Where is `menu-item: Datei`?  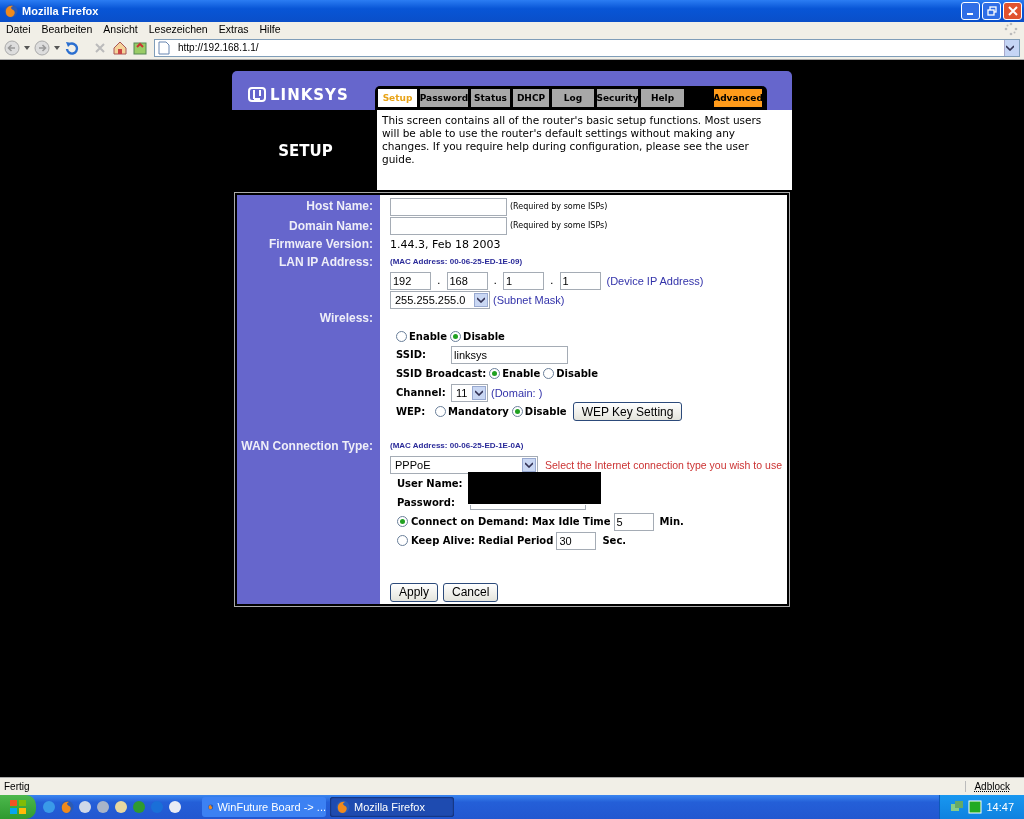 menu-item: Datei is located at coordinates (18, 29).